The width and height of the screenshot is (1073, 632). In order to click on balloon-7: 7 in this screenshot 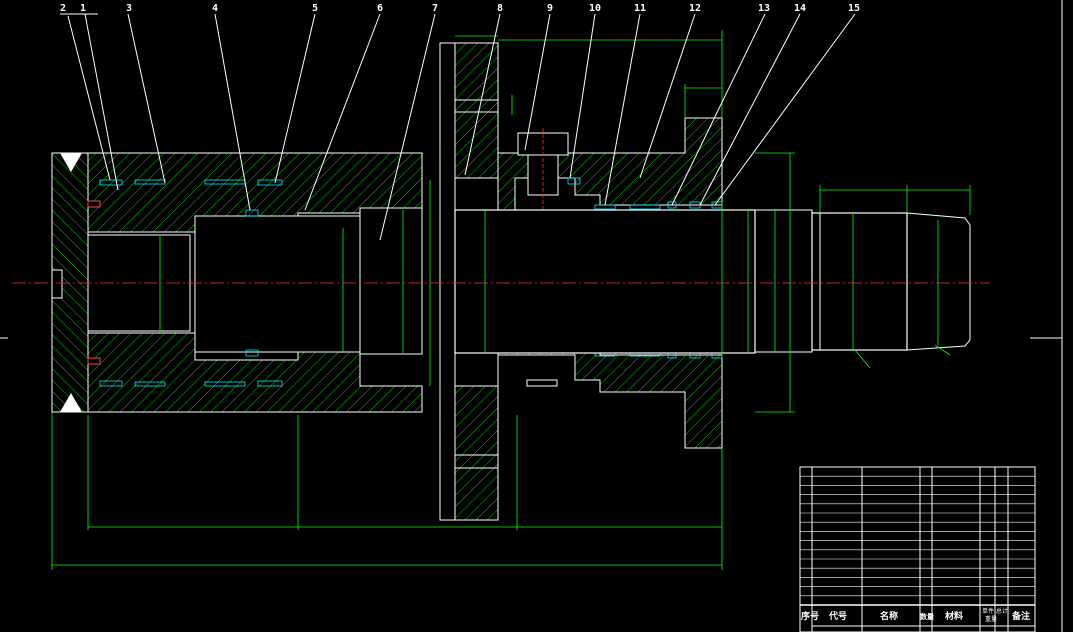, I will do `click(435, 8)`.